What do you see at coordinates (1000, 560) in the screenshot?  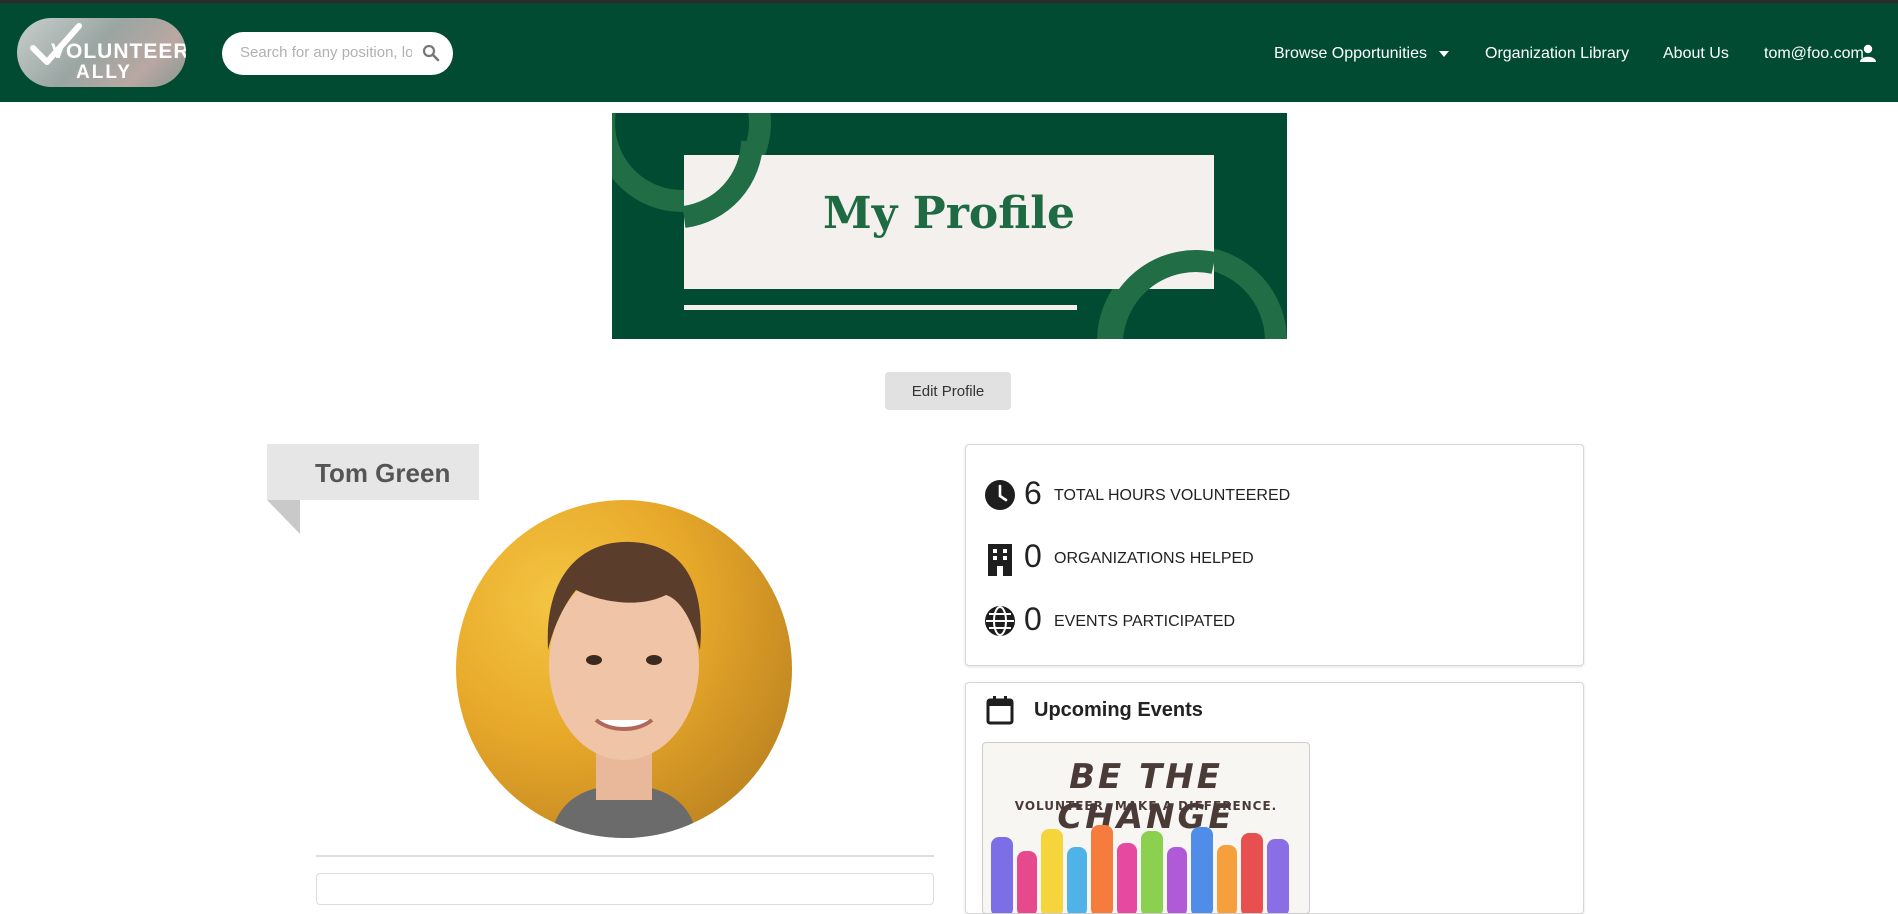 I see `building-icon` at bounding box center [1000, 560].